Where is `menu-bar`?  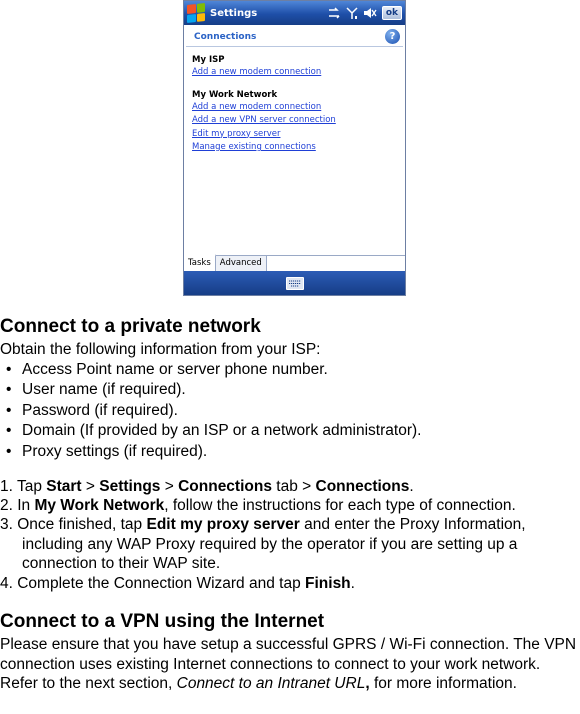
menu-bar is located at coordinates (294, 283).